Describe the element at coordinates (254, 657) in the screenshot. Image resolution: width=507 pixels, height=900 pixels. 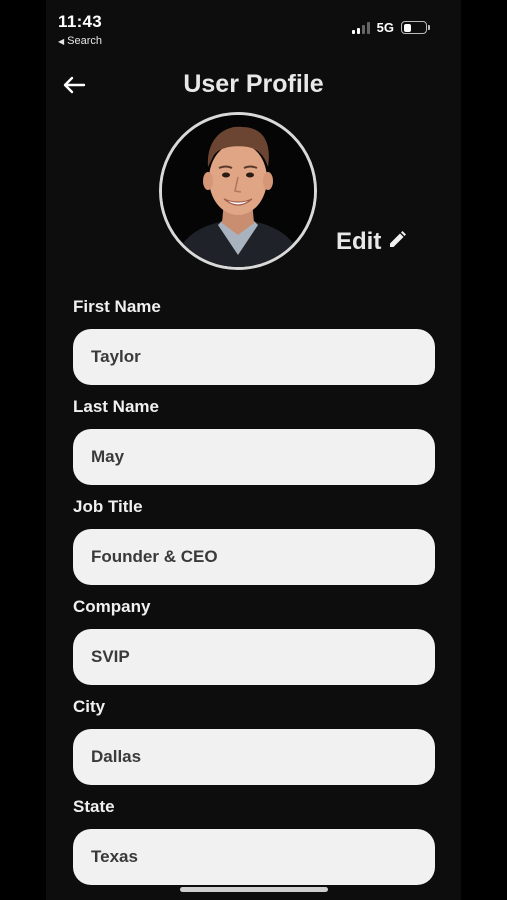
I see `company-input` at that location.